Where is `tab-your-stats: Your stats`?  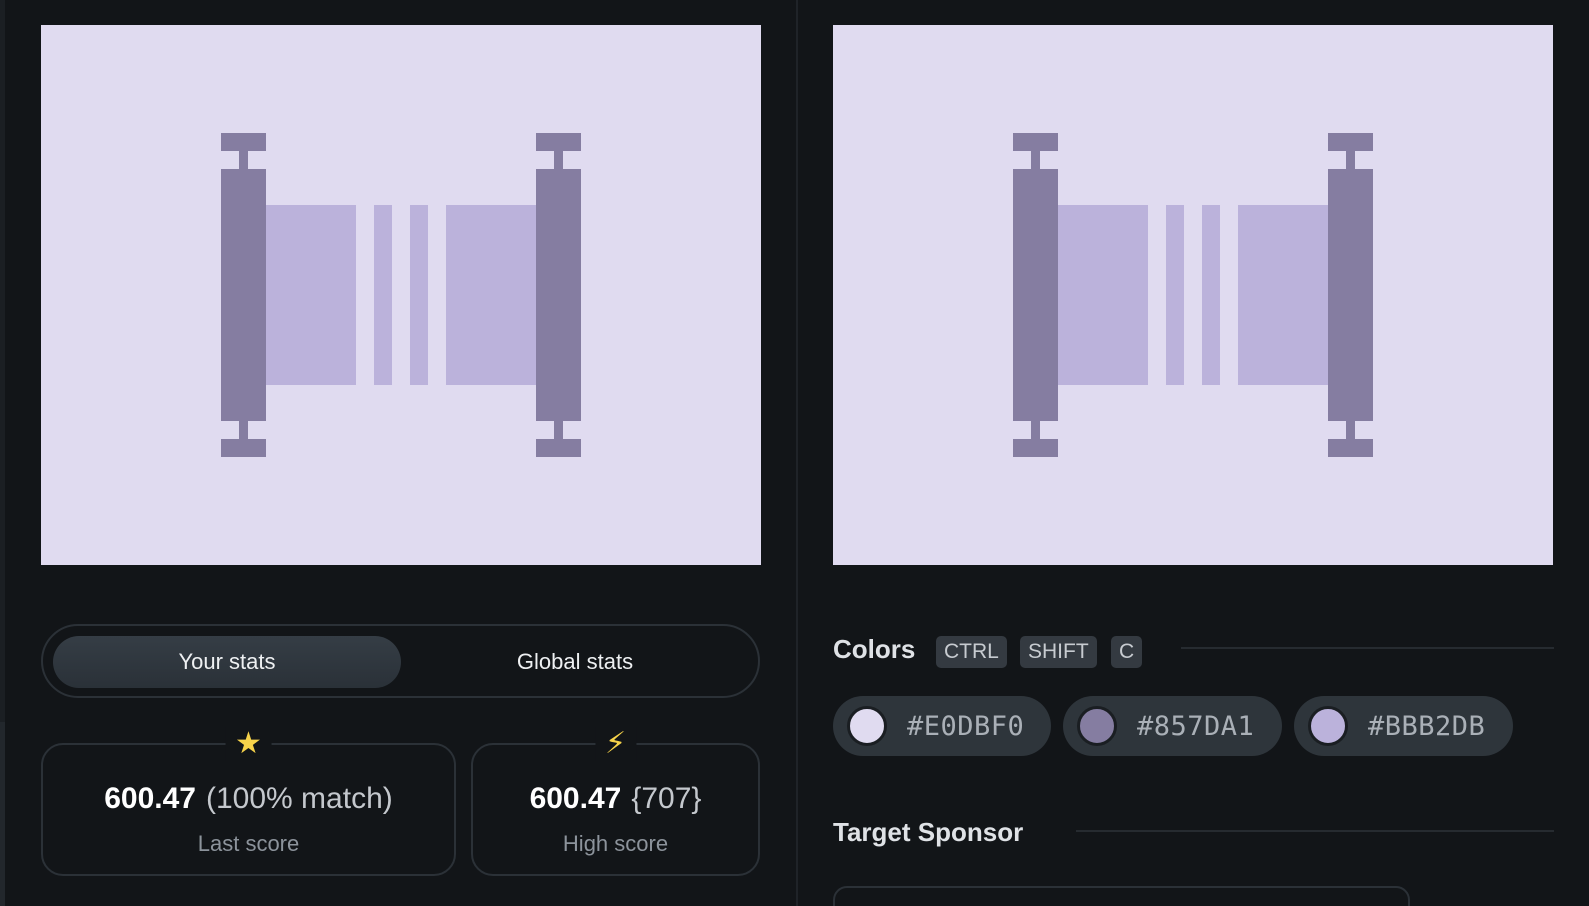 tab-your-stats: Your stats is located at coordinates (227, 662).